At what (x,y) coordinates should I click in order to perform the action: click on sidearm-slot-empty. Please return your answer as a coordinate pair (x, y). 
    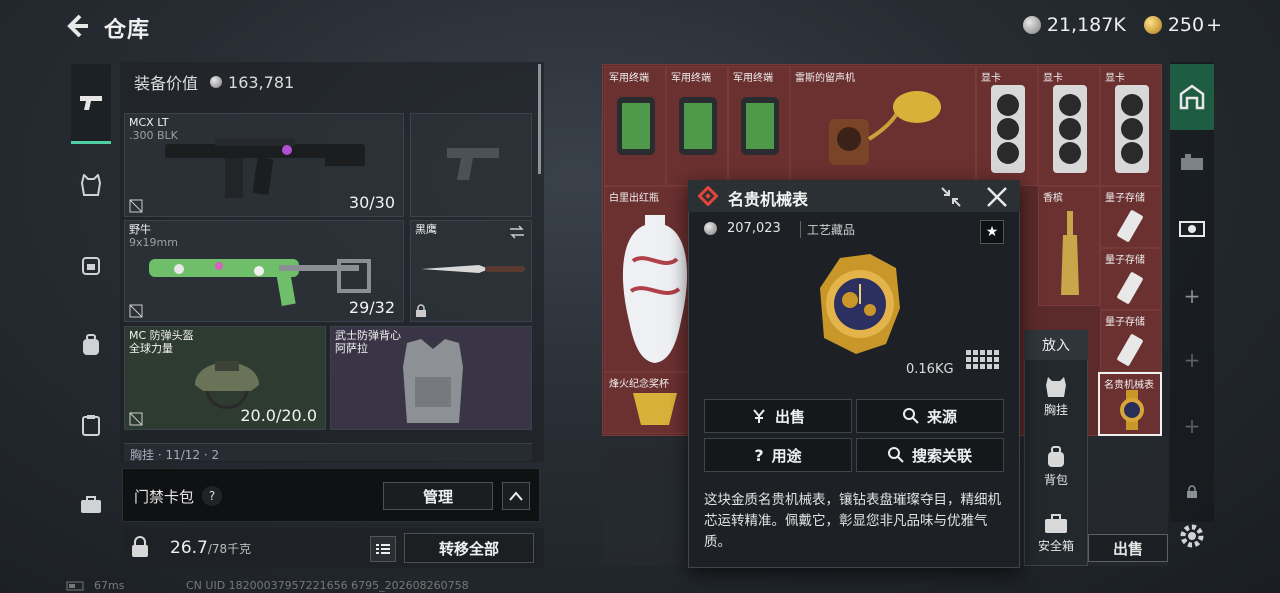
    Looking at the image, I should click on (471, 165).